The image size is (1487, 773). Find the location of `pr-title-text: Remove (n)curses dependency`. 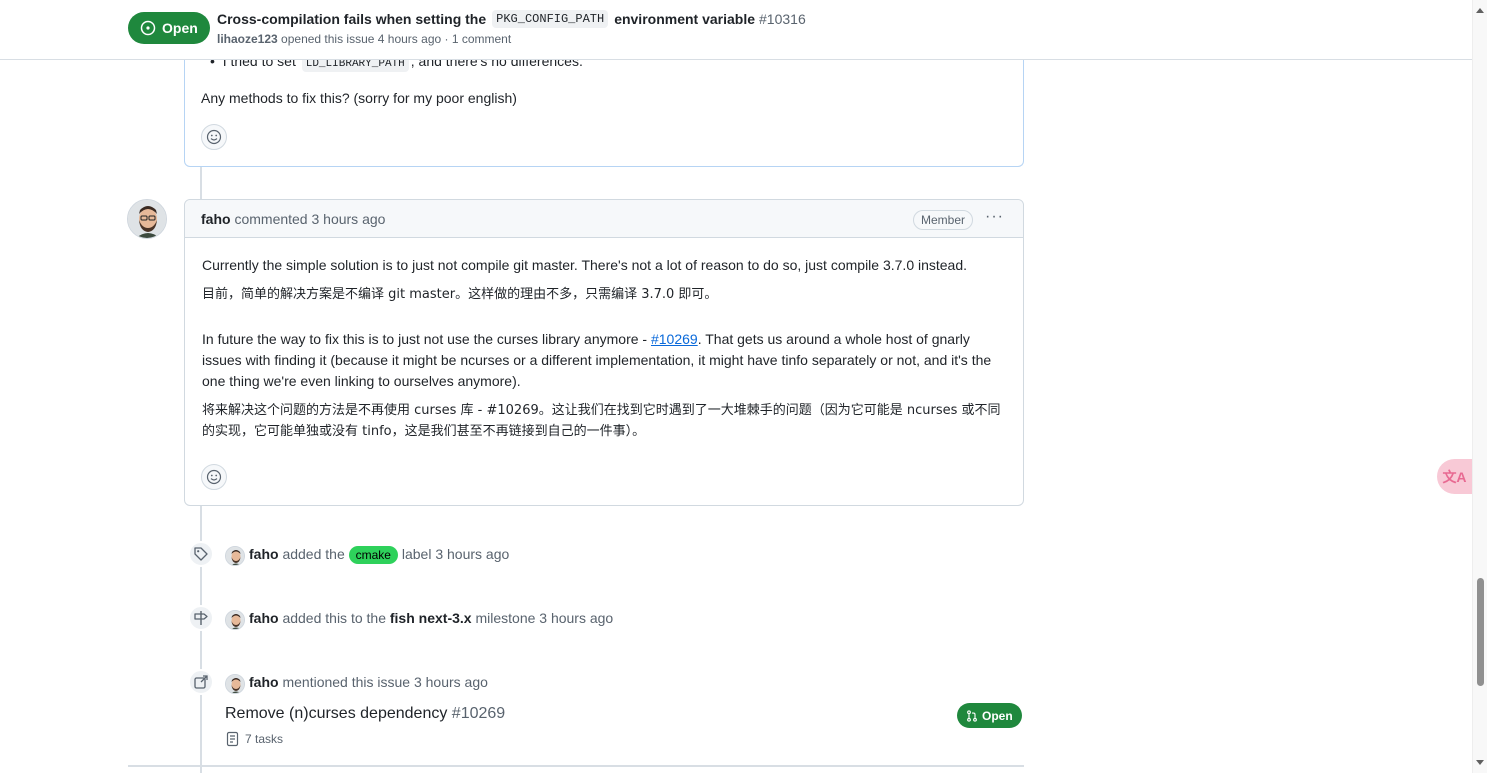

pr-title-text: Remove (n)curses dependency is located at coordinates (336, 713).